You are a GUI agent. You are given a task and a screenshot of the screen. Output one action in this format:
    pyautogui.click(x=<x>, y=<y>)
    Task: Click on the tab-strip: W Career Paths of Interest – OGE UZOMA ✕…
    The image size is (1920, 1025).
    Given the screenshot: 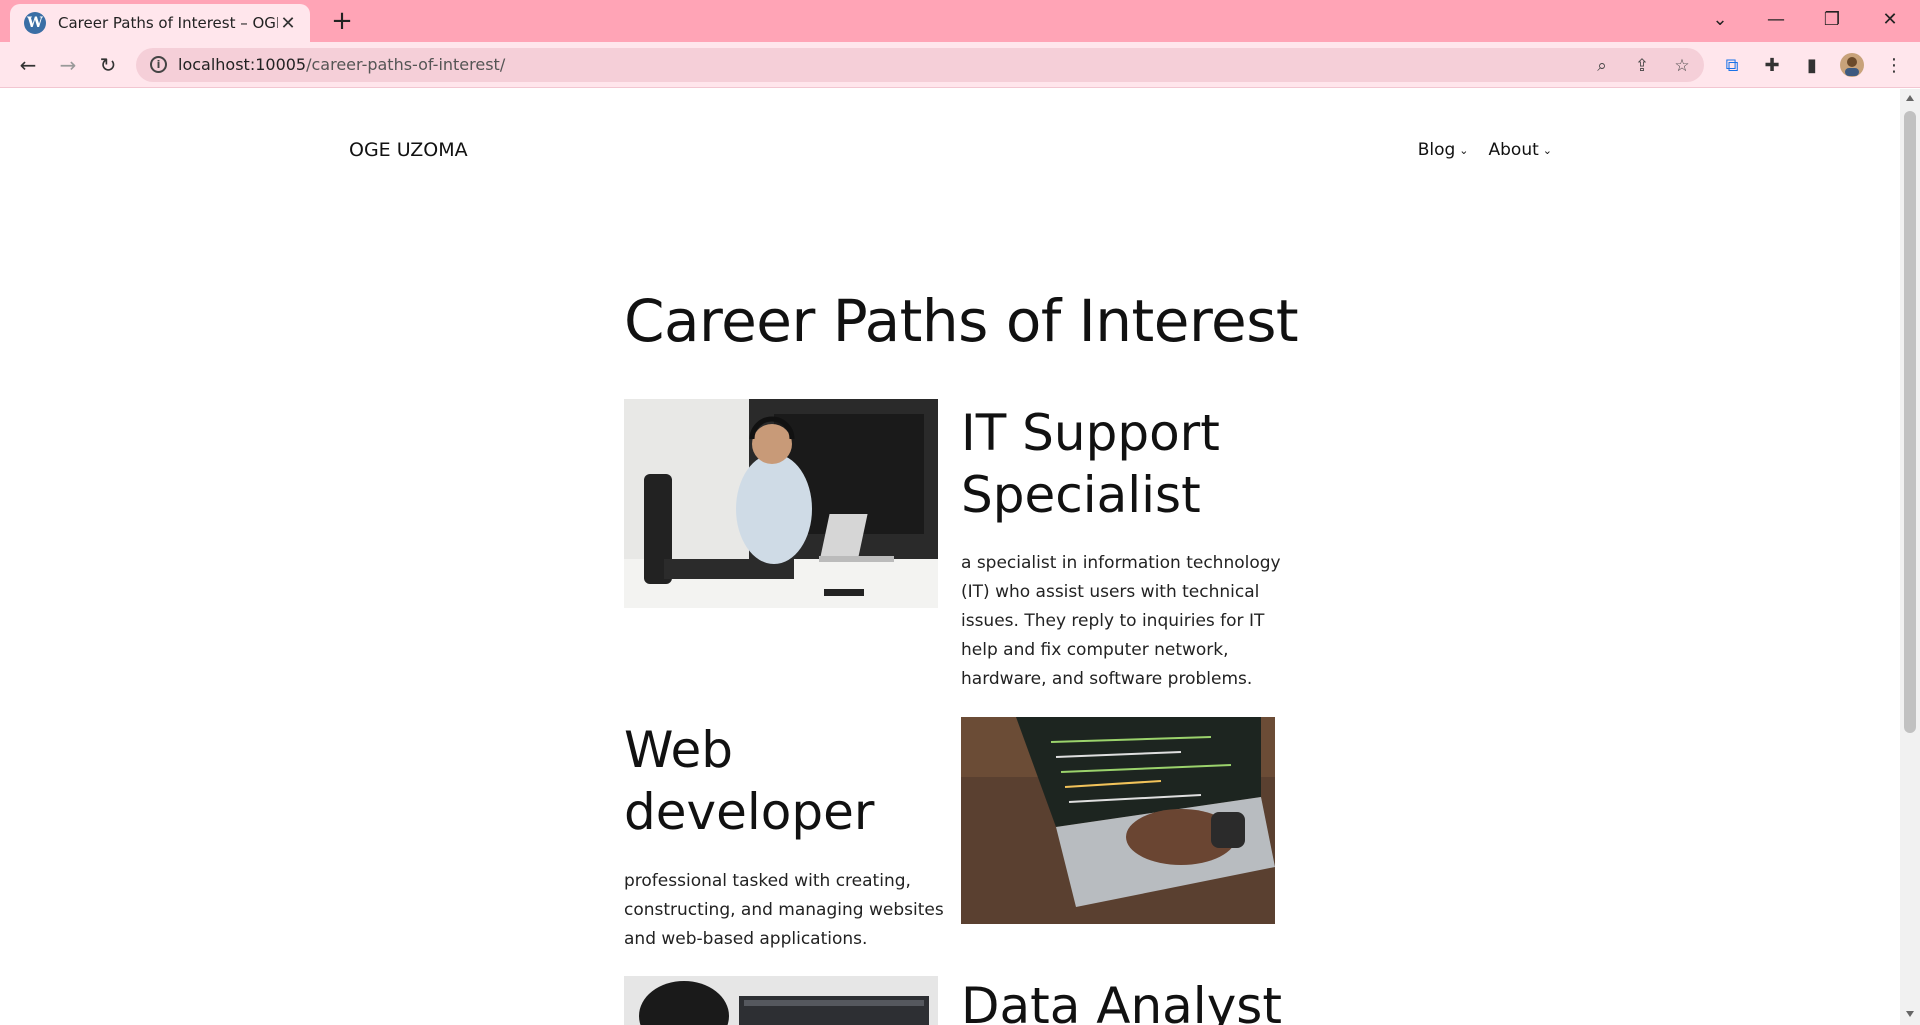 What is the action you would take?
    pyautogui.click(x=960, y=21)
    